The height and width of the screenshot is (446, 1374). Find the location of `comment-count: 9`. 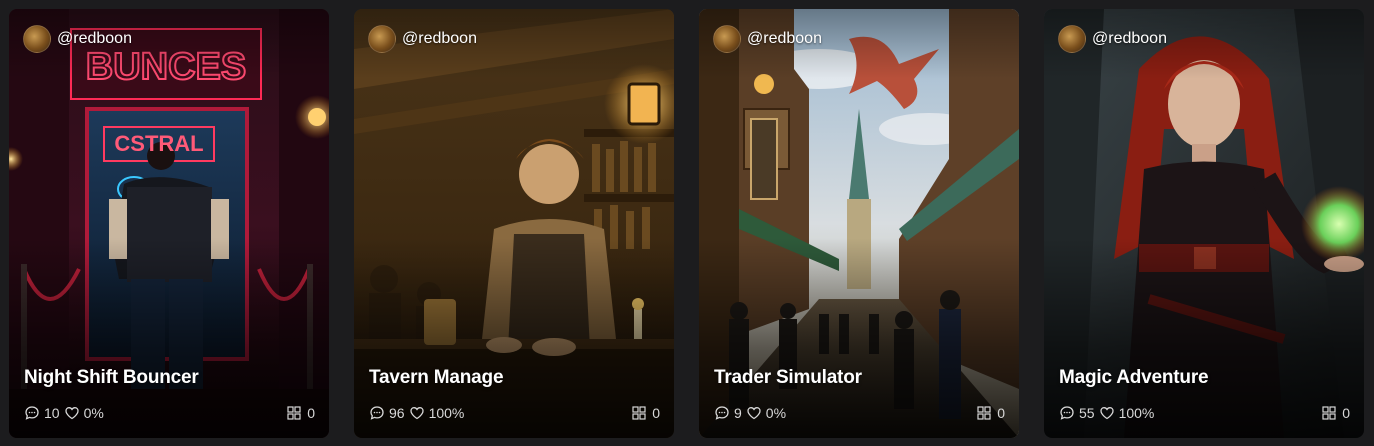

comment-count: 9 is located at coordinates (738, 413).